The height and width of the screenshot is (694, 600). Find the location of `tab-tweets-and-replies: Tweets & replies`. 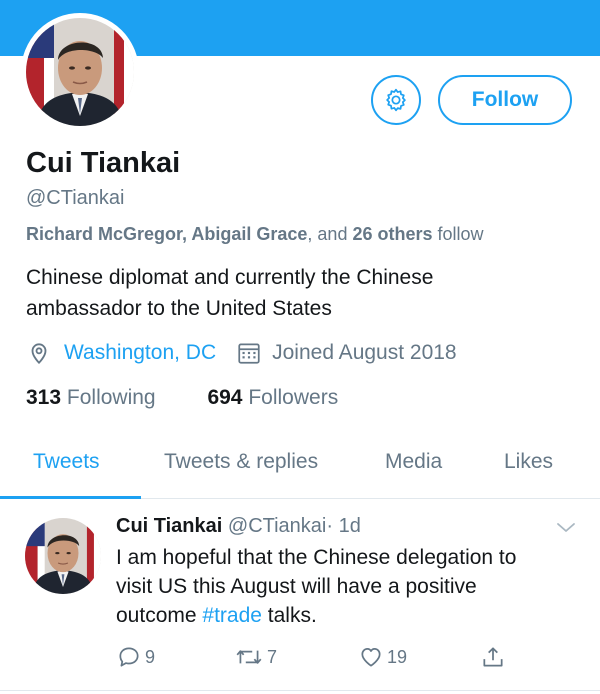

tab-tweets-and-replies: Tweets & replies is located at coordinates (241, 462).